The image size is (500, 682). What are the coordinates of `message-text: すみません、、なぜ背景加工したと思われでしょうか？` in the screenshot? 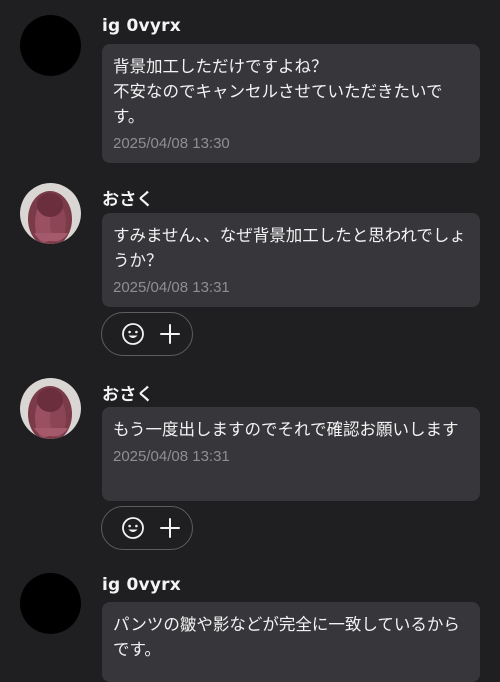 It's located at (289, 248).